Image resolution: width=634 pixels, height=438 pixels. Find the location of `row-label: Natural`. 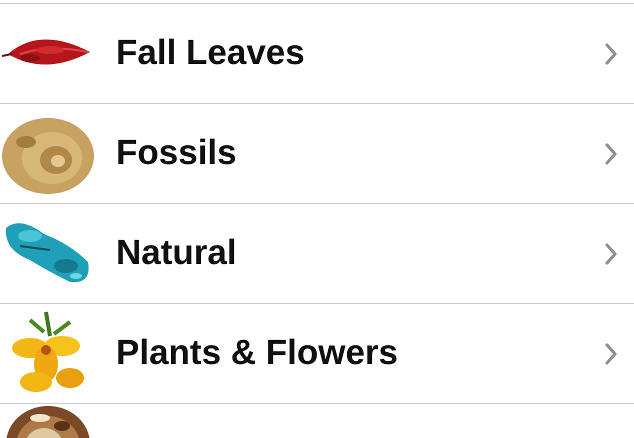

row-label: Natural is located at coordinates (176, 253).